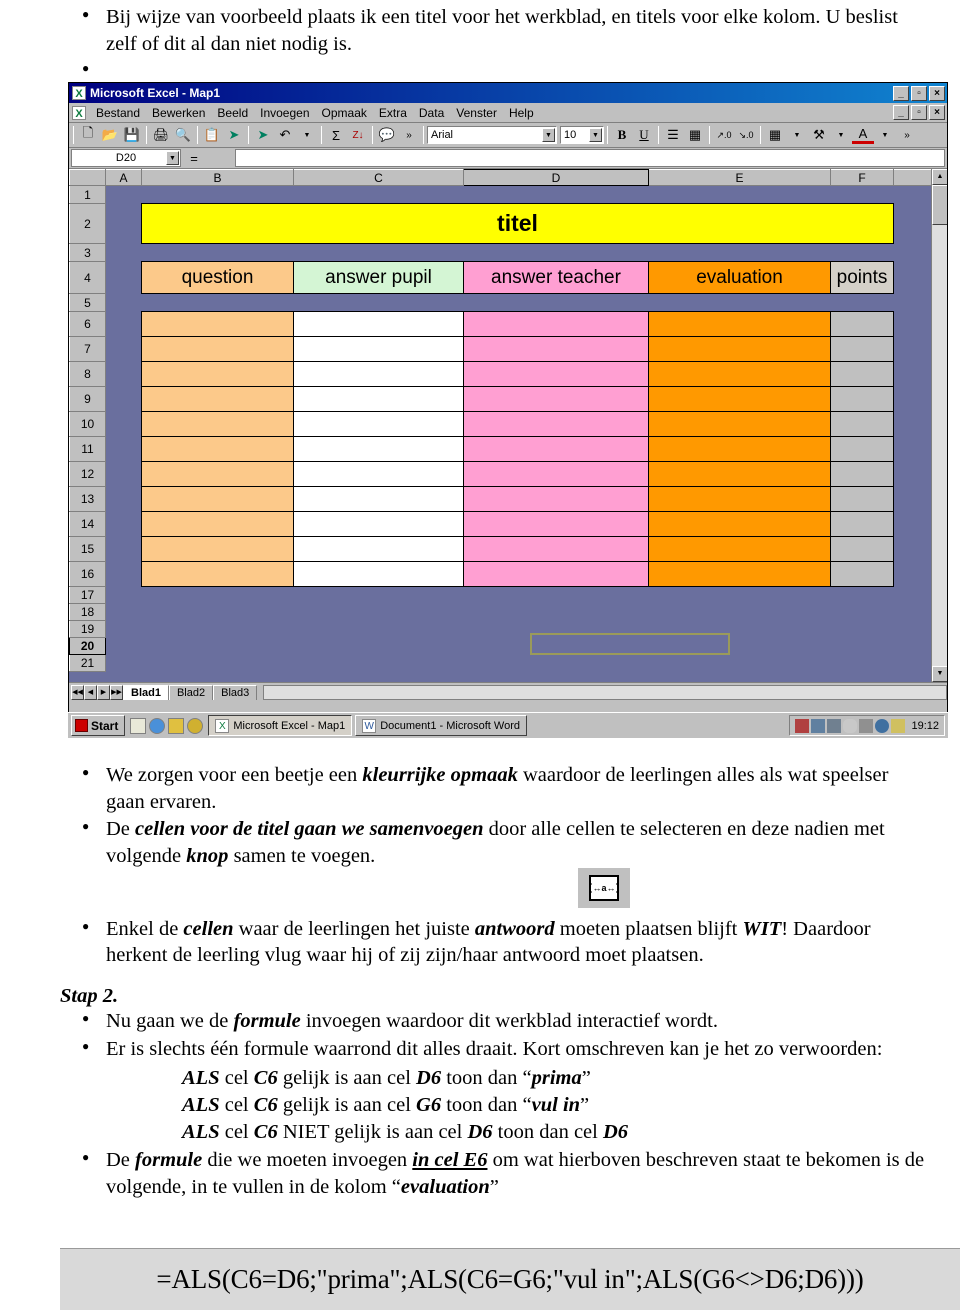  Describe the element at coordinates (87, 629) in the screenshot. I see `row-header-19: 19` at that location.